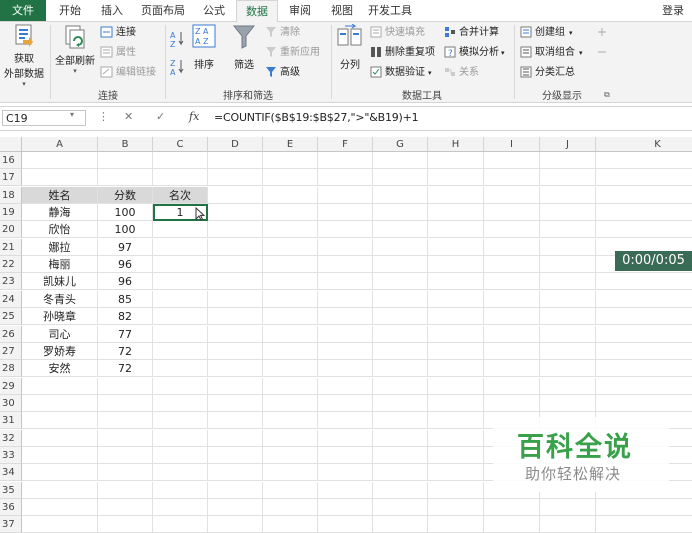  Describe the element at coordinates (345, 490) in the screenshot. I see `cell-f35` at that location.